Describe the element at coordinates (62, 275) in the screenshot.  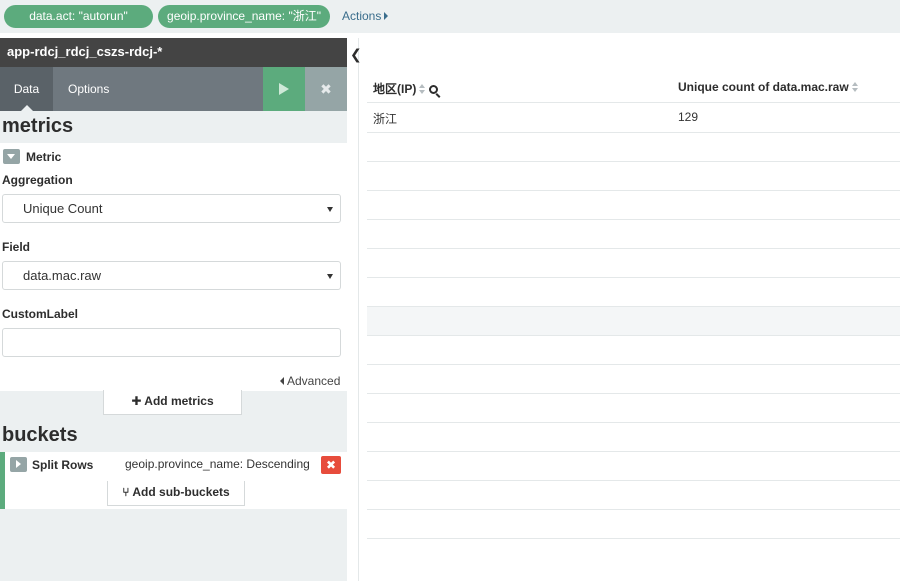
I see `field-value: data.mac.raw` at that location.